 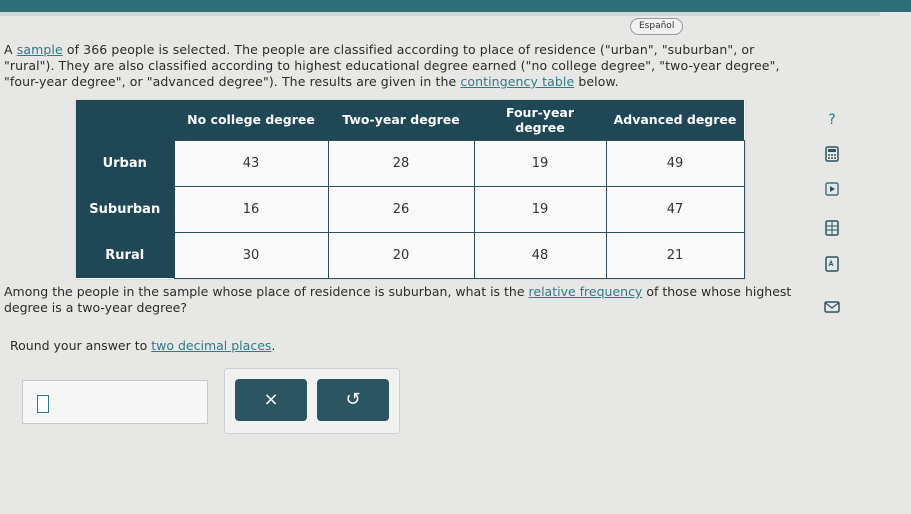 What do you see at coordinates (540, 120) in the screenshot?
I see `col-header-four-year: Four-year degree` at bounding box center [540, 120].